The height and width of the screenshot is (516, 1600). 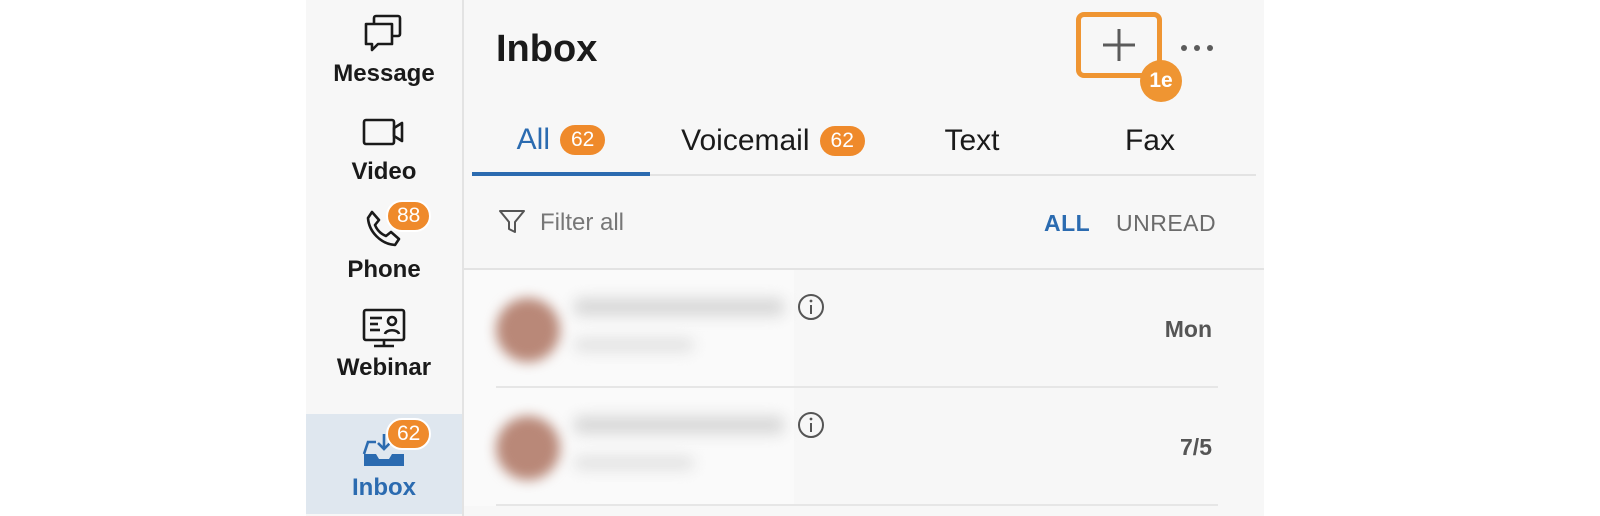 What do you see at coordinates (409, 216) in the screenshot?
I see `phone-badge: 88` at bounding box center [409, 216].